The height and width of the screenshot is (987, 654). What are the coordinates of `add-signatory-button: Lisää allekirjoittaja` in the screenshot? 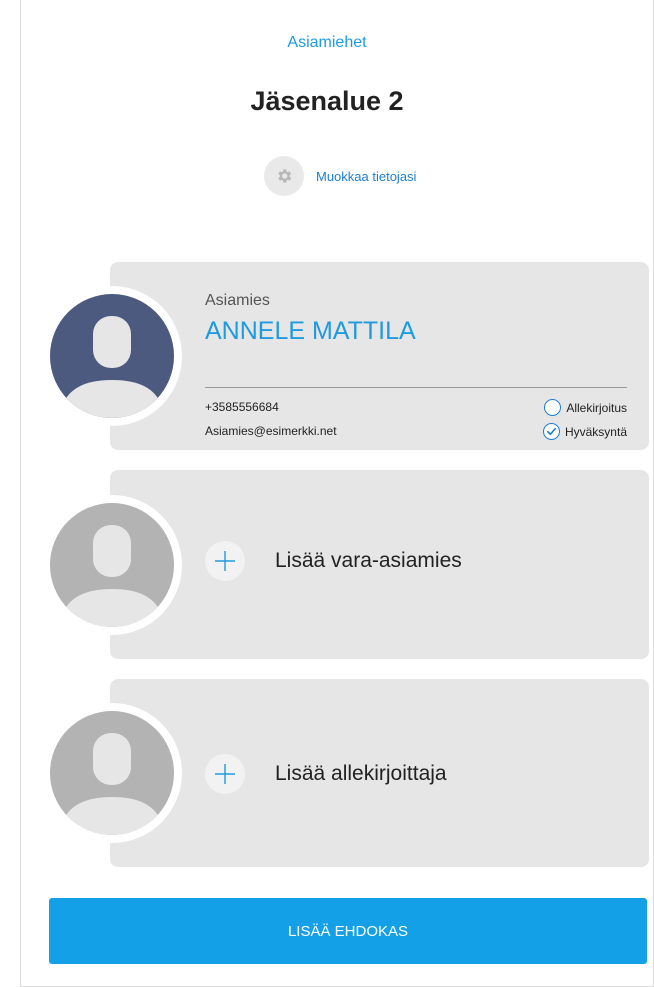 It's located at (326, 774).